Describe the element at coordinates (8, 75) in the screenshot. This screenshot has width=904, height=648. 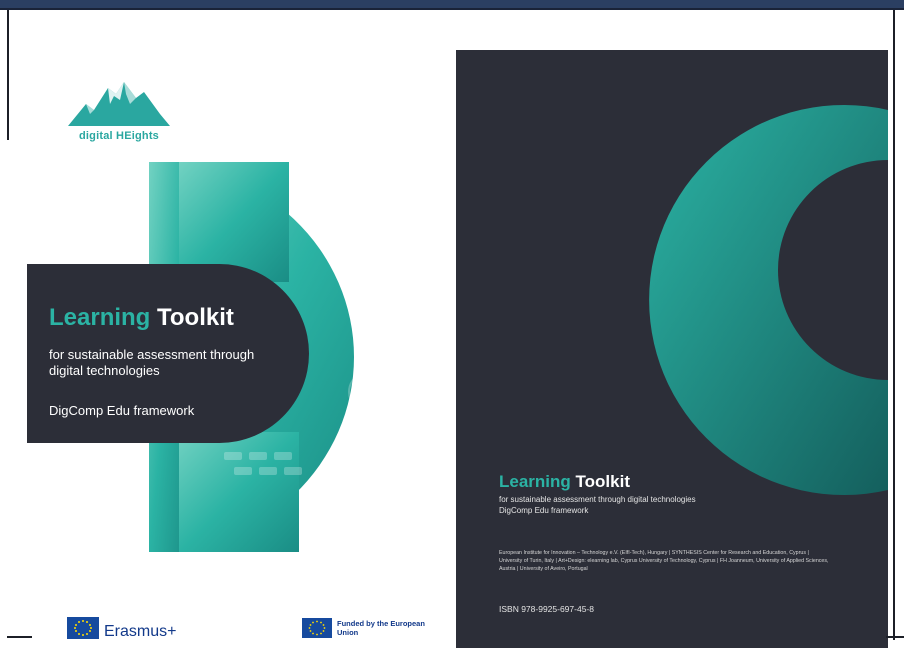
I see `frame-line-left` at that location.